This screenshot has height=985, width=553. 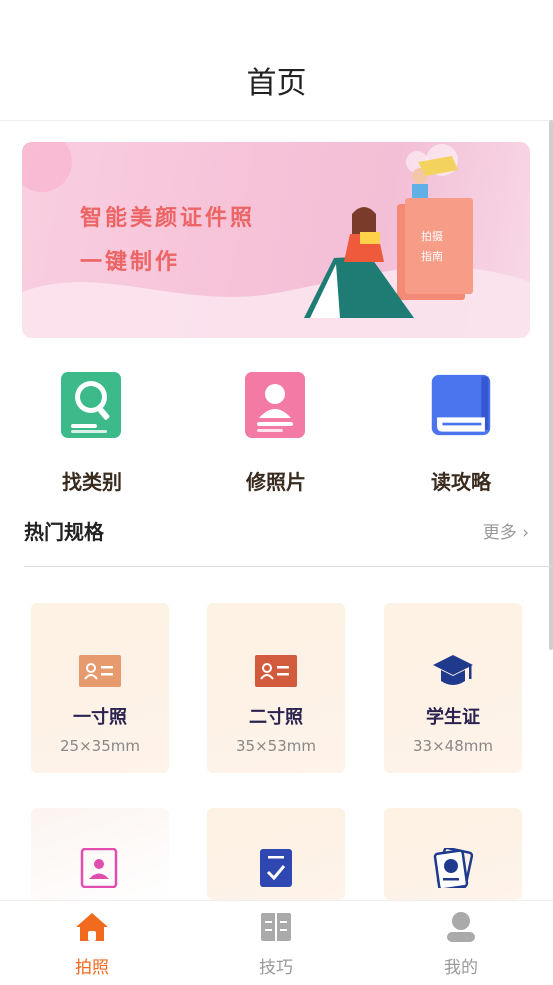 What do you see at coordinates (168, 218) in the screenshot?
I see `banner-headline: 智能美颜证件照` at bounding box center [168, 218].